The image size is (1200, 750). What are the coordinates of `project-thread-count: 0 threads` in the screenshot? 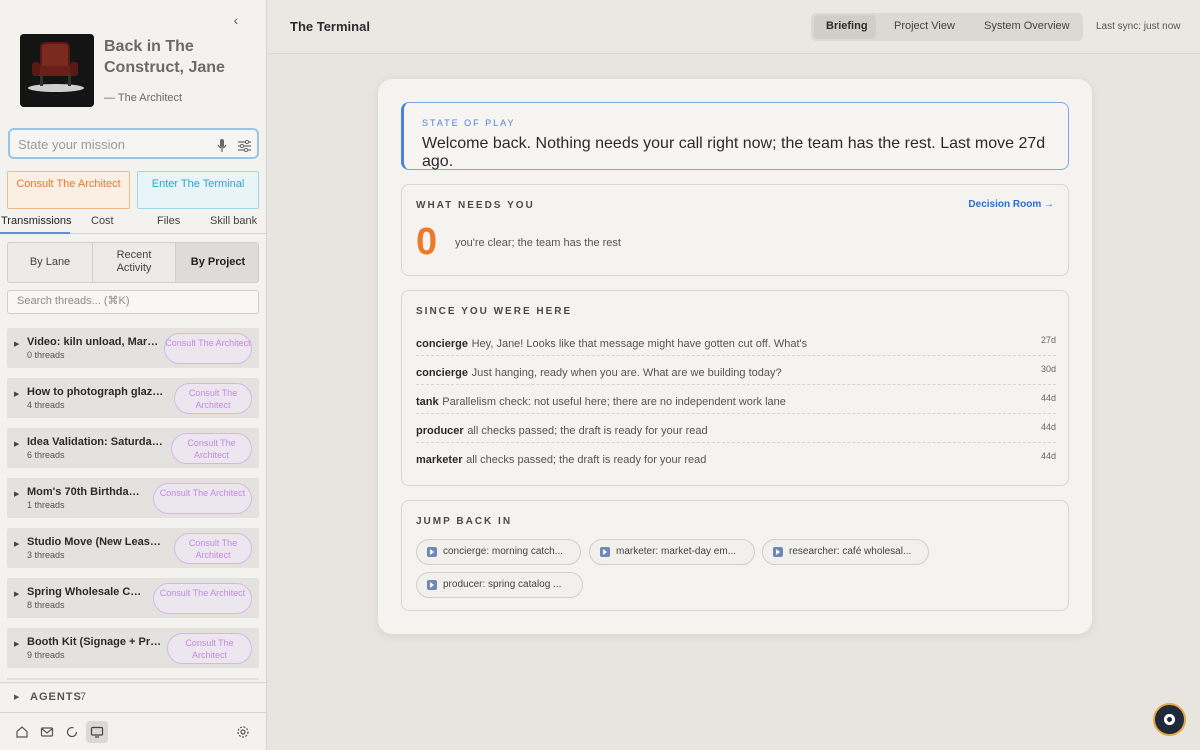 It's located at (46, 355).